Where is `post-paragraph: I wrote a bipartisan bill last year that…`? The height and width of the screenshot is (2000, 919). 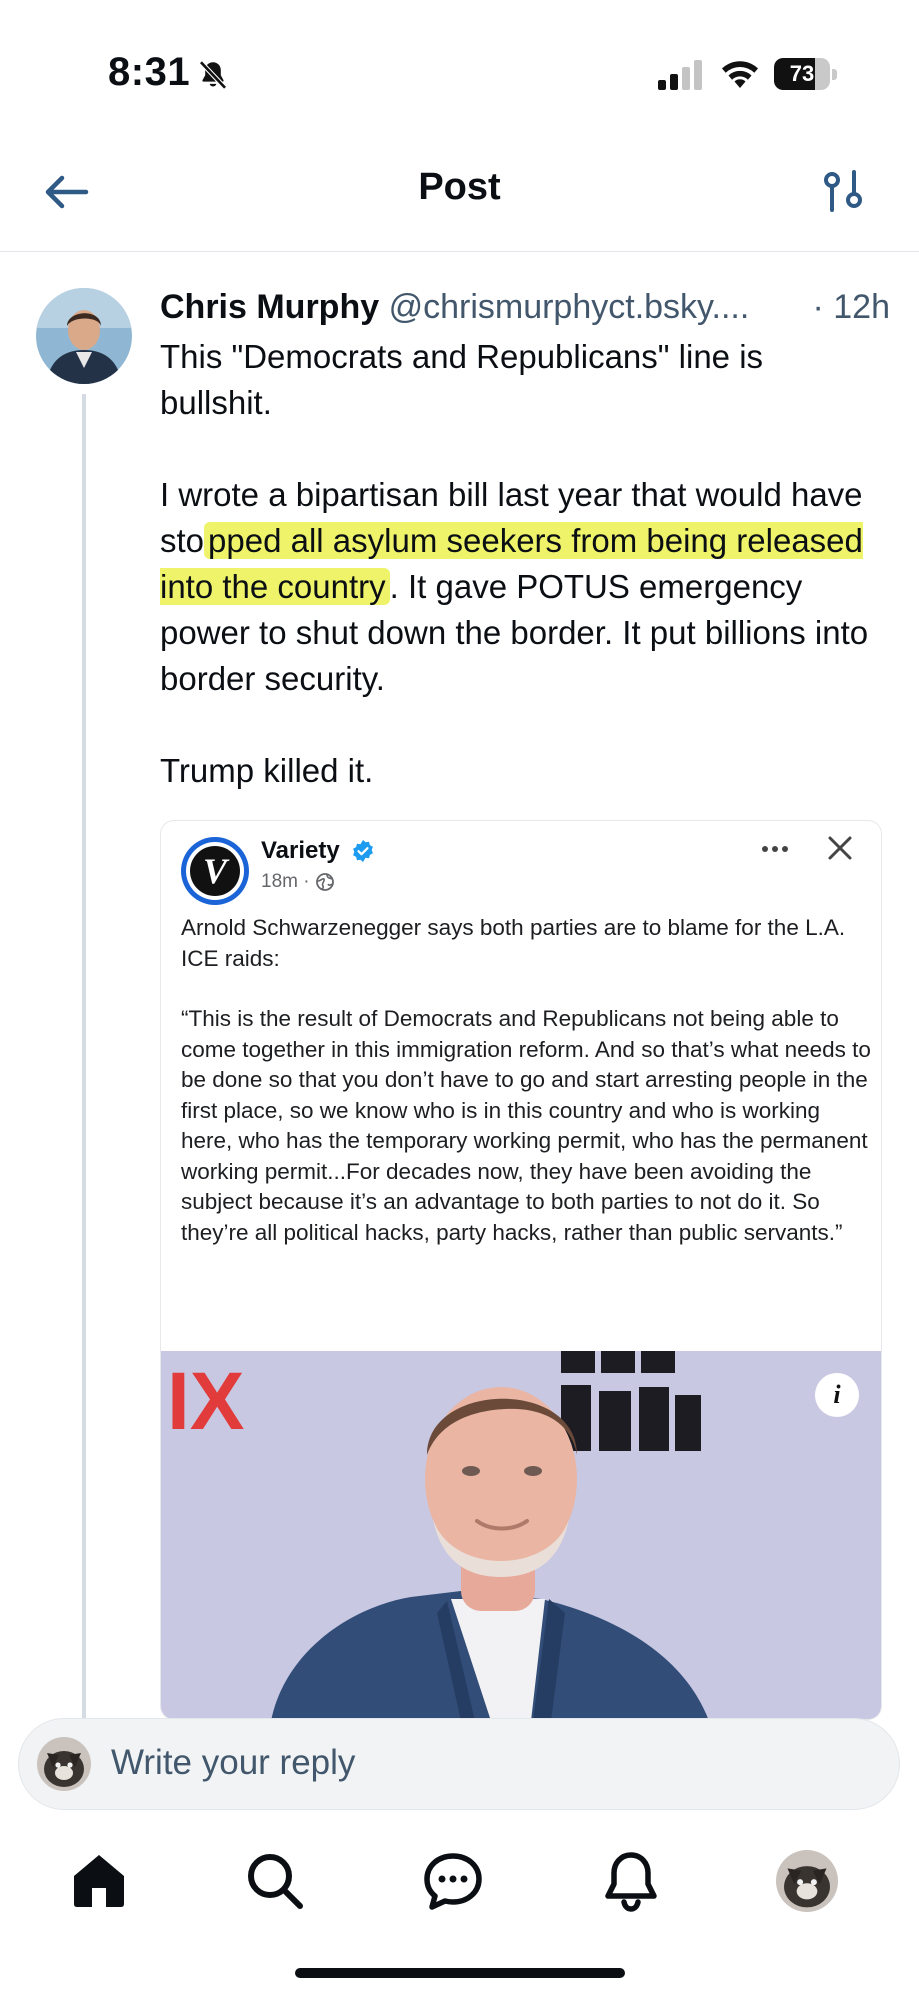
post-paragraph: I wrote a bipartisan bill last year that… is located at coordinates (520, 587).